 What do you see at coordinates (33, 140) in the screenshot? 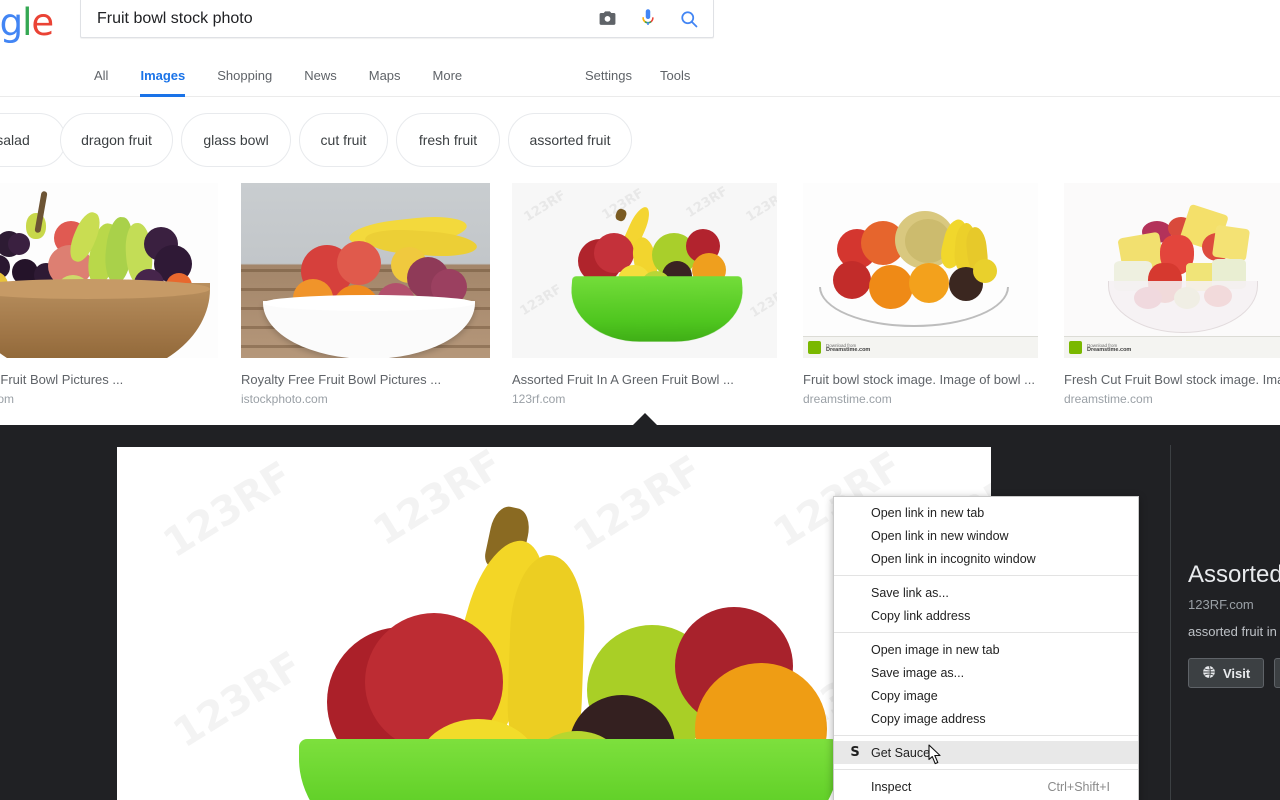
I see `chip-salad: salad` at bounding box center [33, 140].